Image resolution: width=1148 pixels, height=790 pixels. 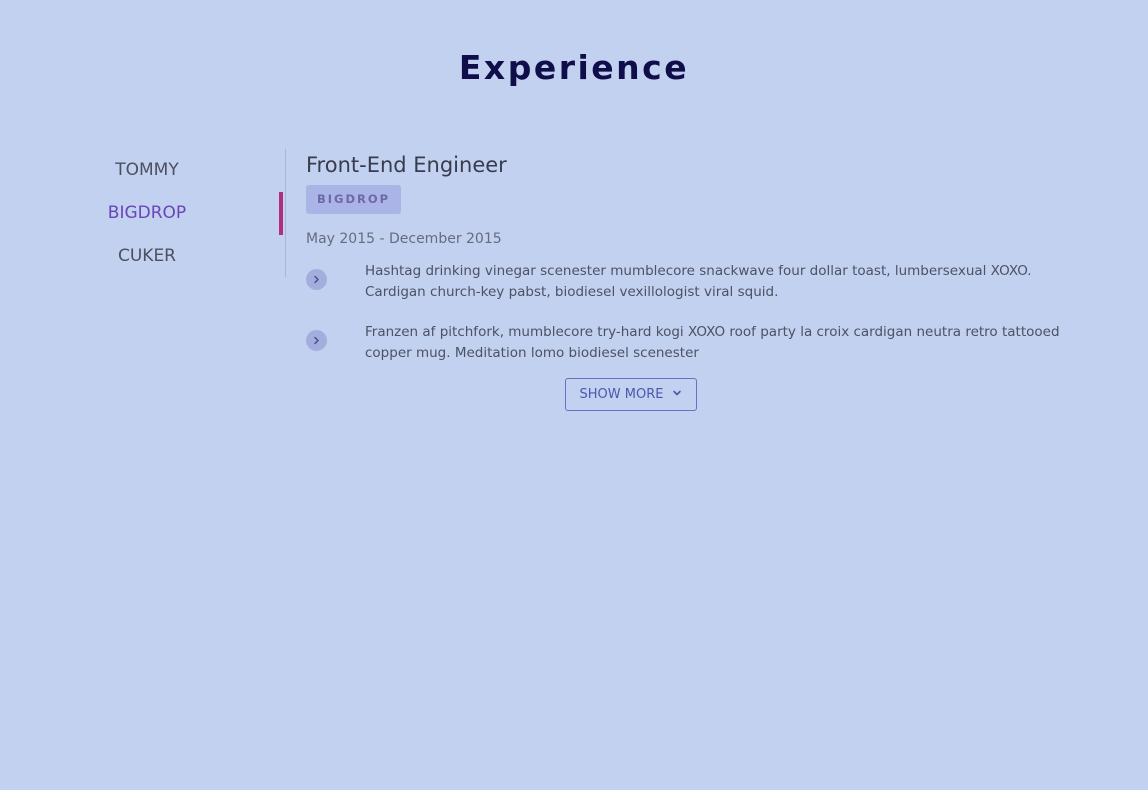 I want to click on chevron-down-icon, so click(x=677, y=394).